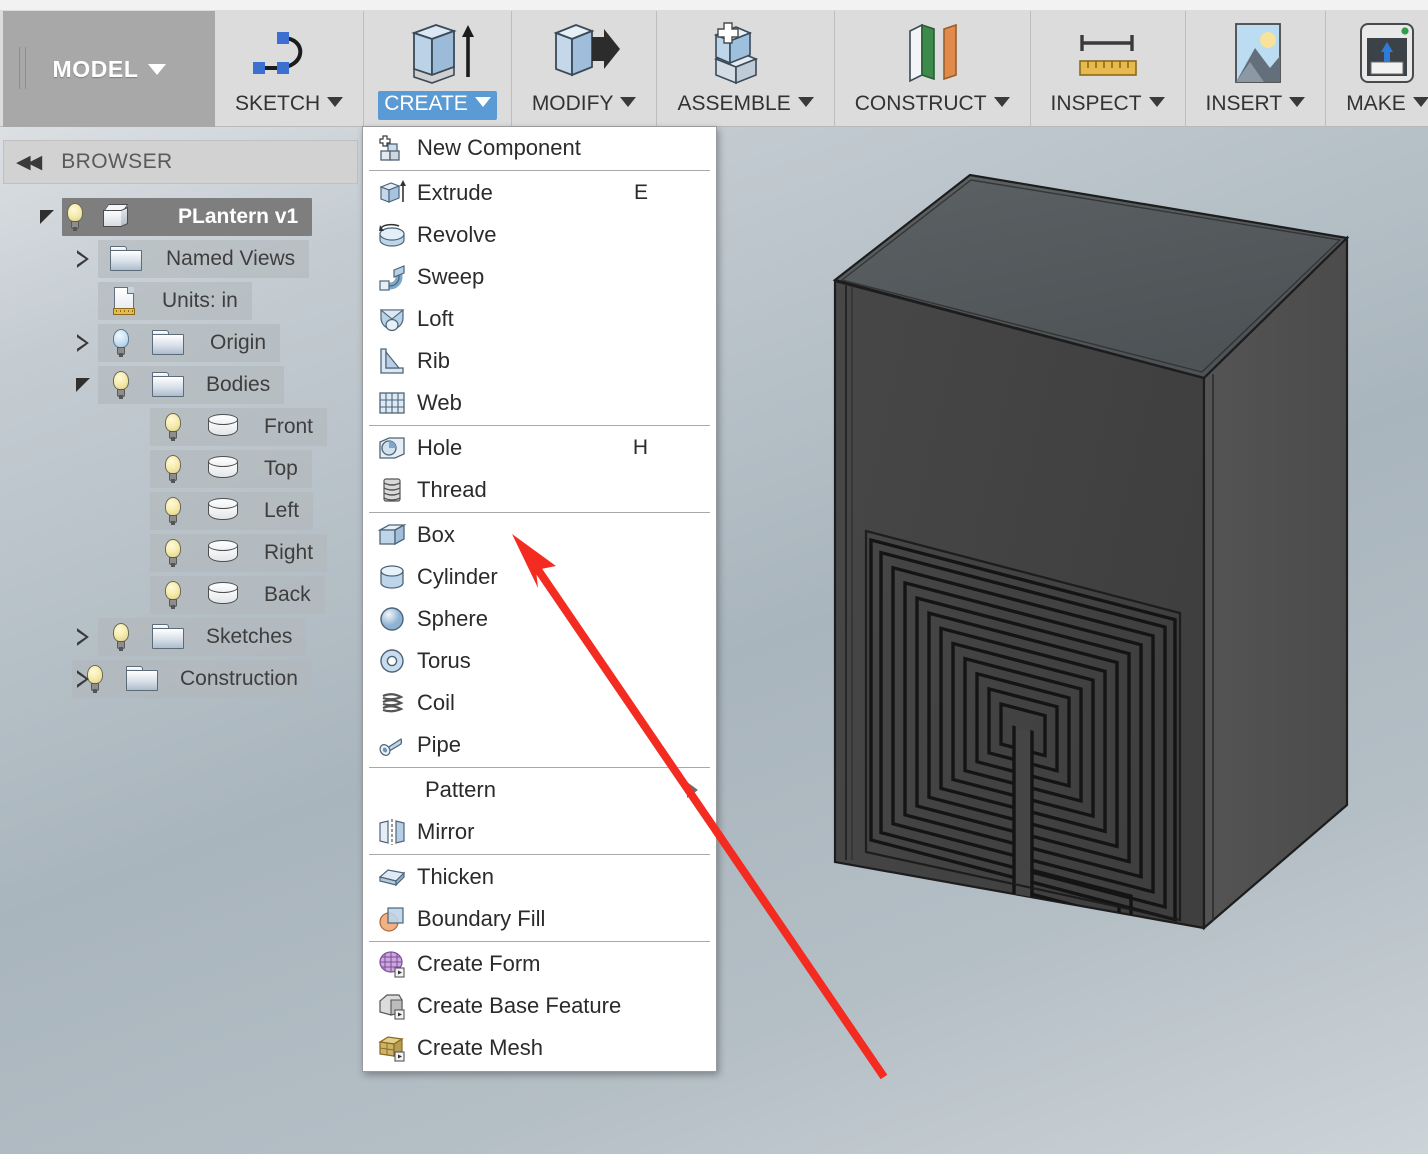  What do you see at coordinates (446, 831) in the screenshot?
I see `menu-item-label: Mirror` at bounding box center [446, 831].